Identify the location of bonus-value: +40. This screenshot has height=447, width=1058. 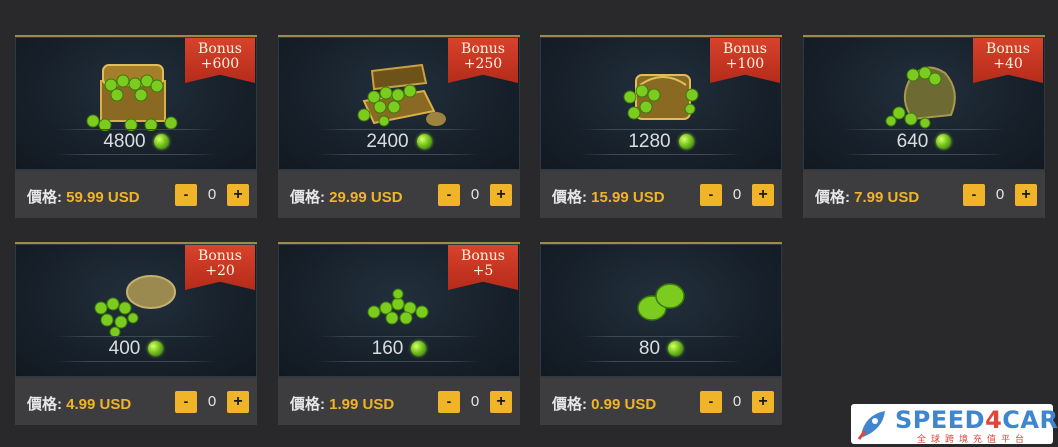
(1008, 64).